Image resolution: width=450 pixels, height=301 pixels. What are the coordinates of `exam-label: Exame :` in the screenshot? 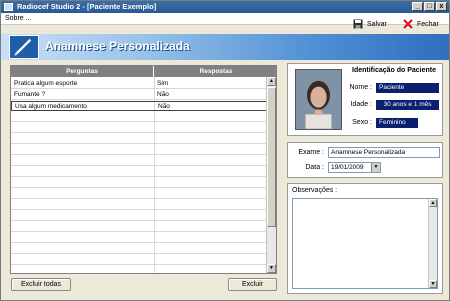 It's located at (311, 152).